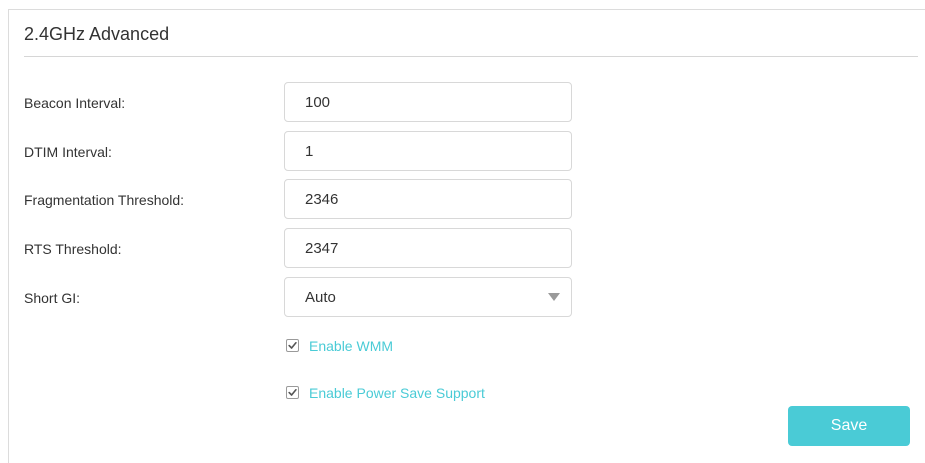 This screenshot has height=463, width=925. What do you see at coordinates (554, 297) in the screenshot?
I see `chevron-down-icon` at bounding box center [554, 297].